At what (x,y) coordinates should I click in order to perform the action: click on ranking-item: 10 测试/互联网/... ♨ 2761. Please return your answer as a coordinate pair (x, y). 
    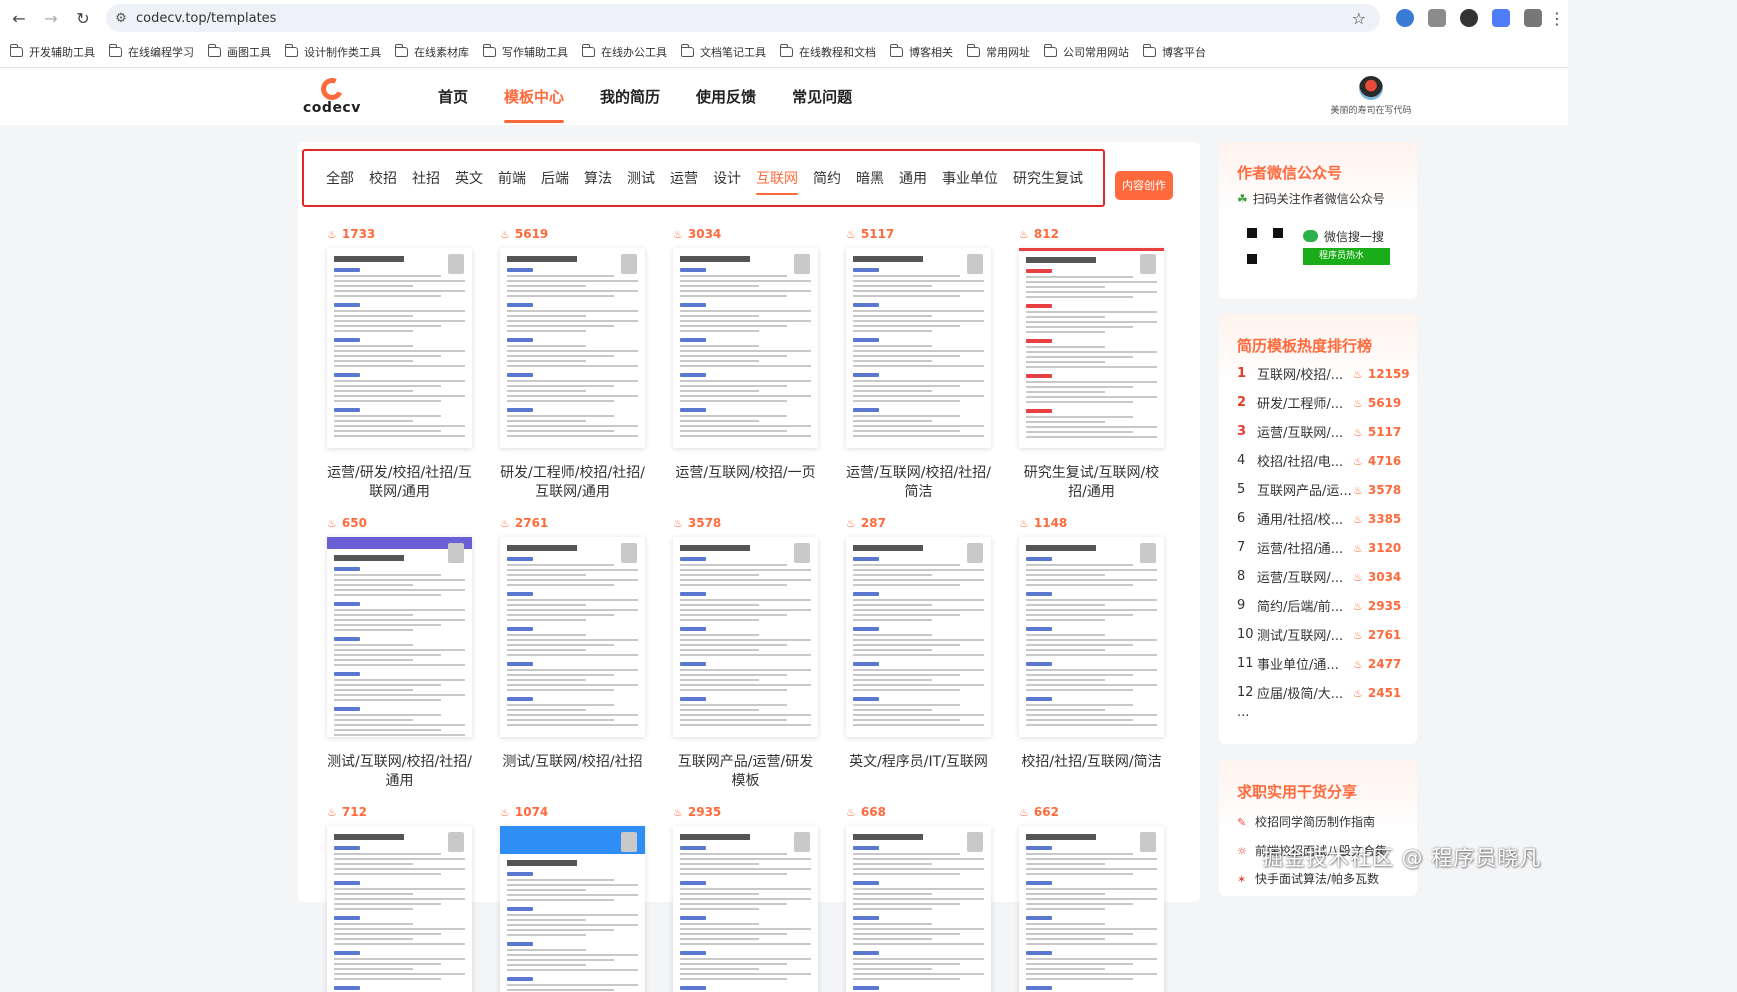
    Looking at the image, I should click on (1322, 634).